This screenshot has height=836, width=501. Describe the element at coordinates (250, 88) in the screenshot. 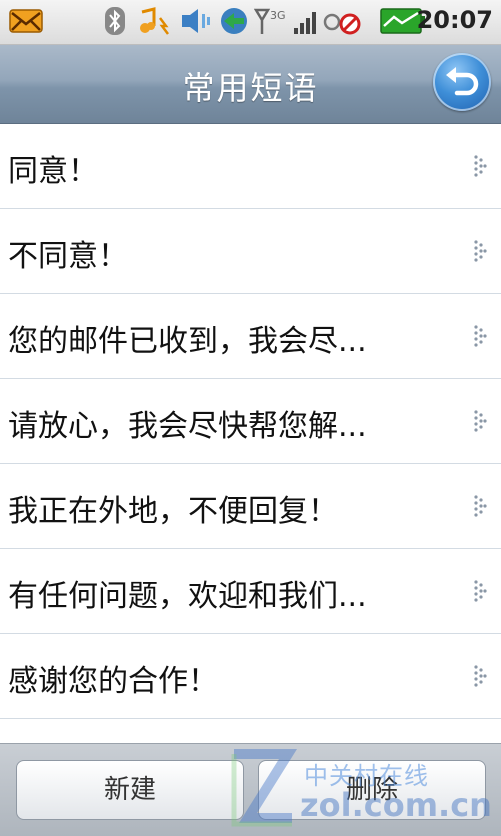

I see `page-title: 常用短语` at that location.